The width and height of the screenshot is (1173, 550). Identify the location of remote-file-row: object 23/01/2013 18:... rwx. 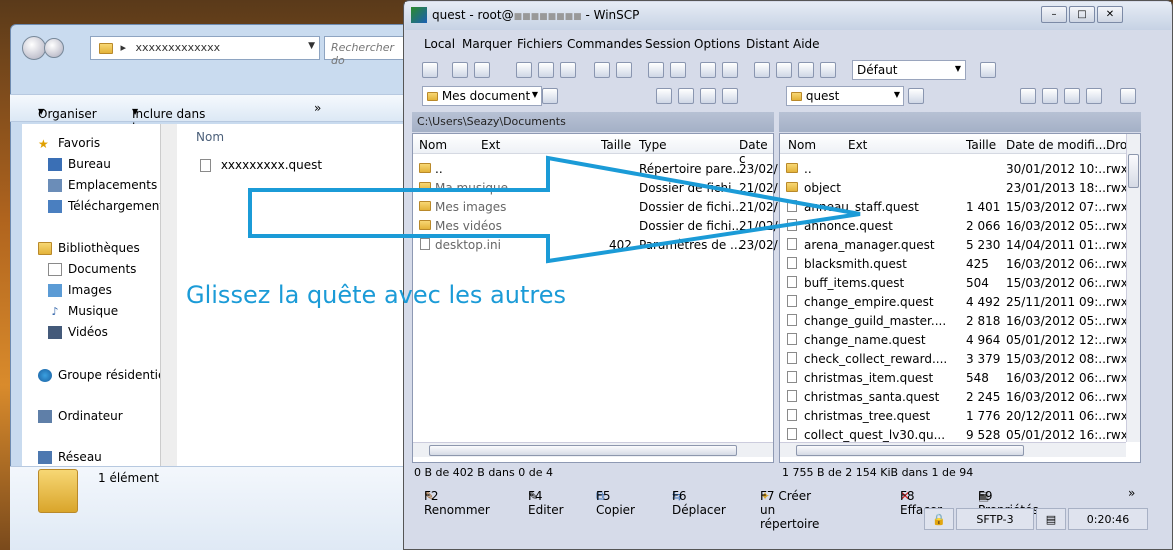
(956, 188).